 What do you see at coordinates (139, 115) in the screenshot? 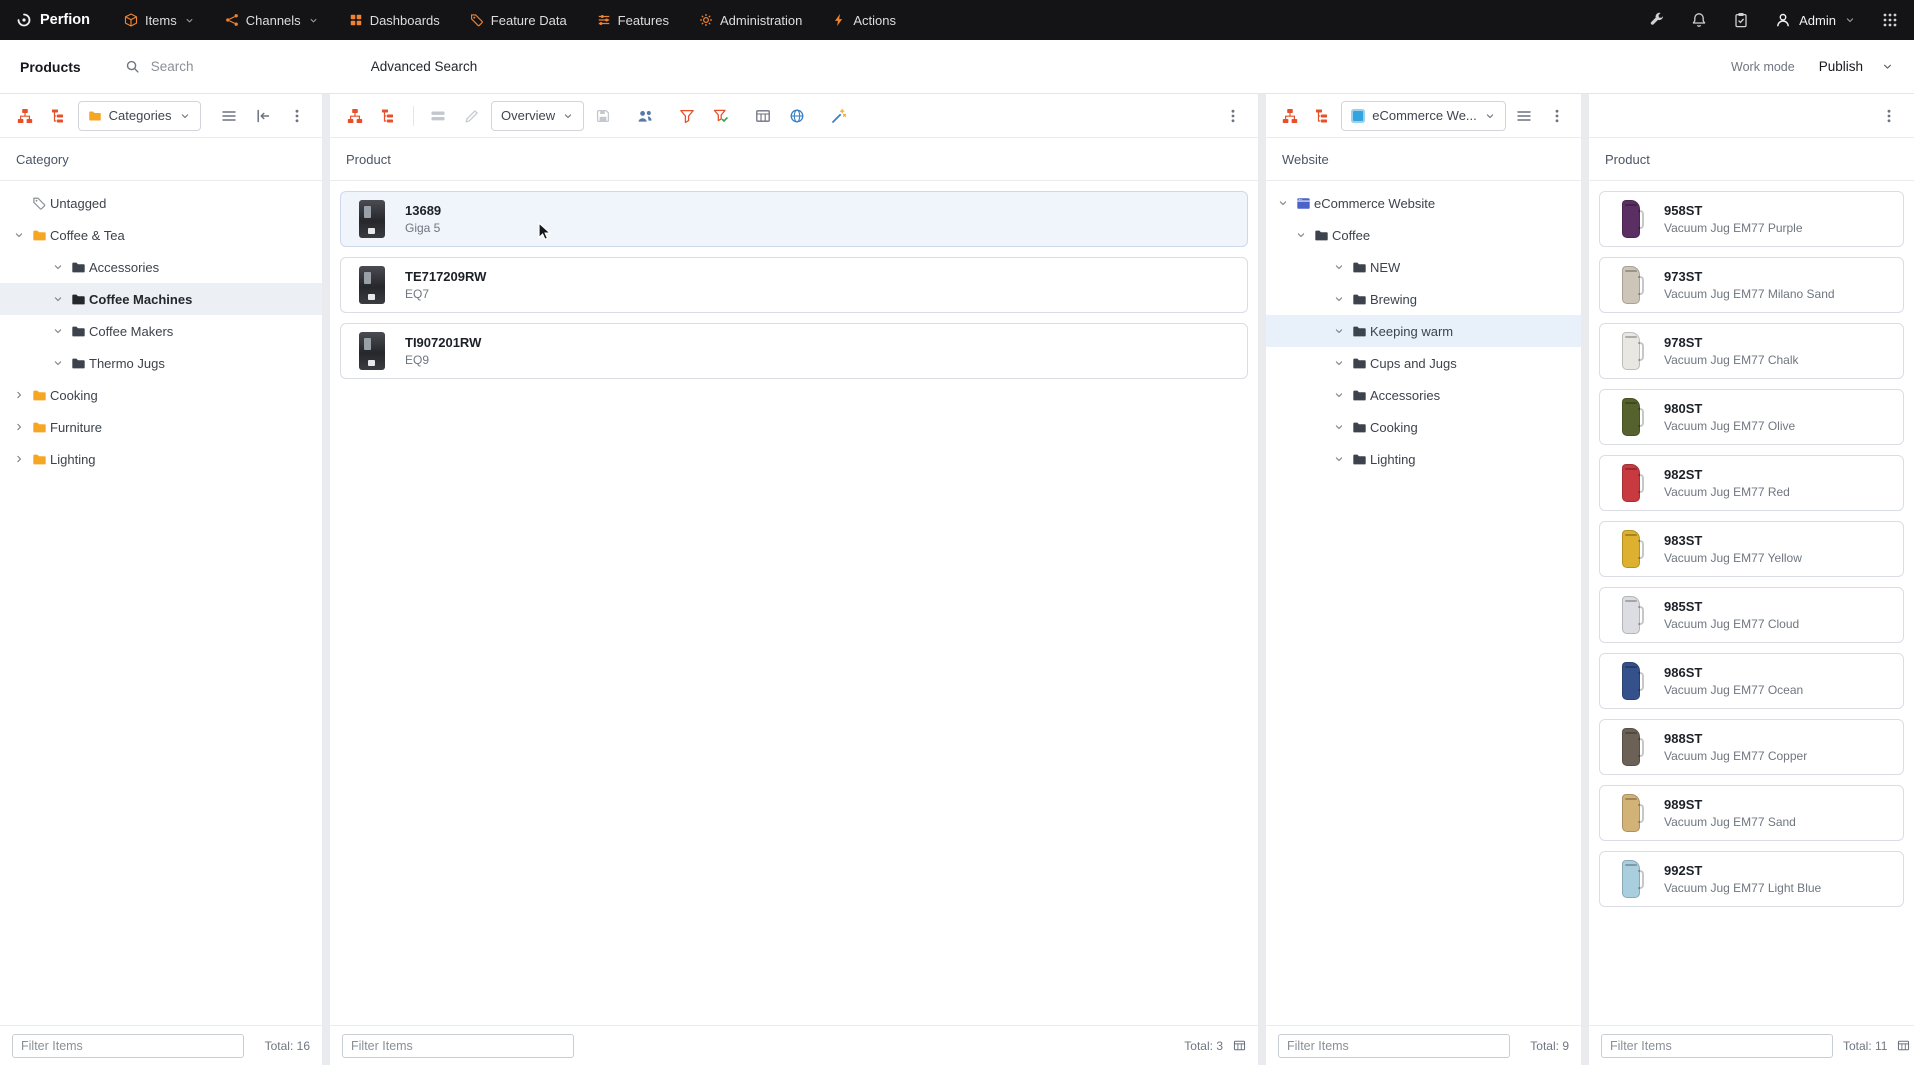
I see `category-selector: Categories` at bounding box center [139, 115].